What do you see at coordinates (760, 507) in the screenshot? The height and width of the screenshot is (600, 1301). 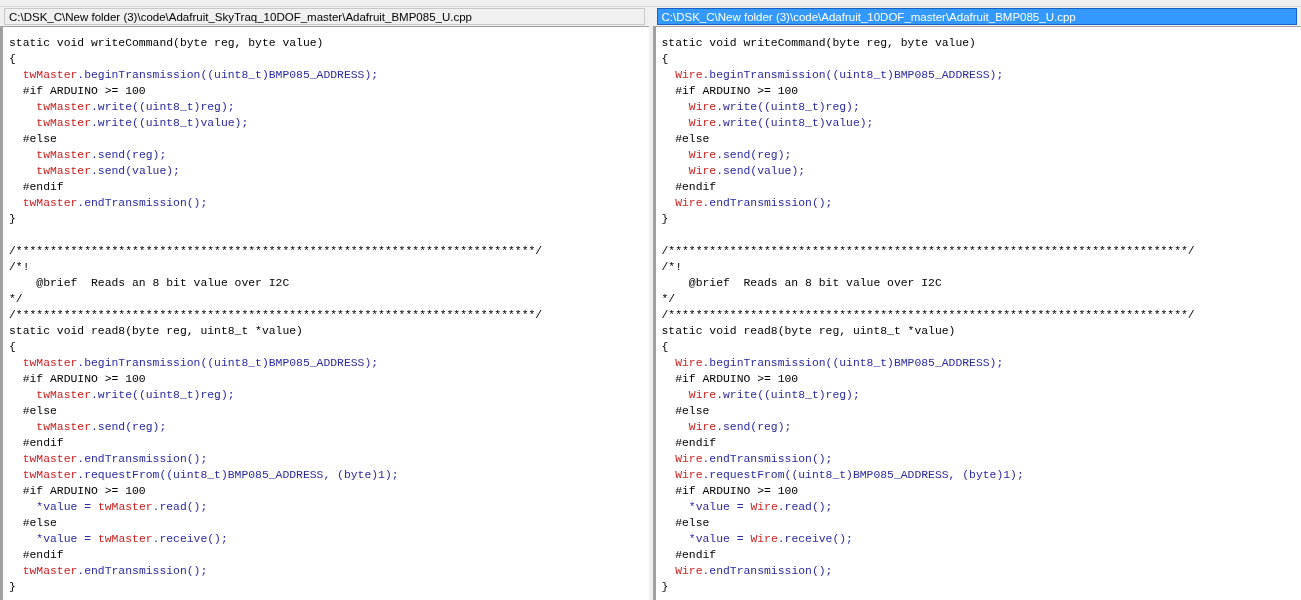 I see `code-line: *value = Wire.read();` at bounding box center [760, 507].